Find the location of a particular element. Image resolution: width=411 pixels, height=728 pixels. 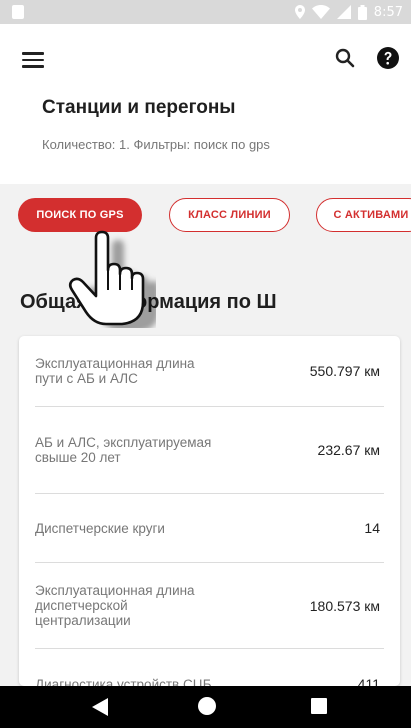

info-label: АБ и АЛС, эксплуатируемая свыше 20 лет is located at coordinates (123, 450).